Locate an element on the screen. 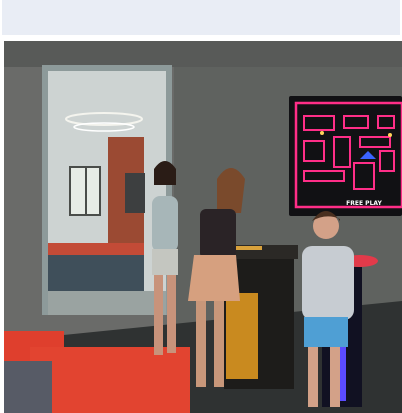  lounge-console is located at coordinates (96, 273).